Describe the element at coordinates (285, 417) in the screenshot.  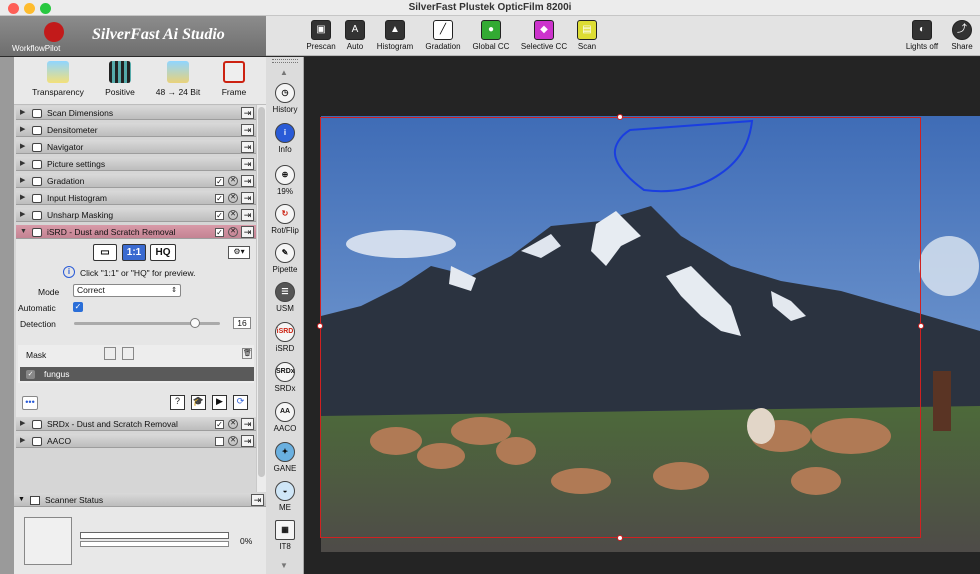
I see `aaco-tool: AA AACO` at that location.